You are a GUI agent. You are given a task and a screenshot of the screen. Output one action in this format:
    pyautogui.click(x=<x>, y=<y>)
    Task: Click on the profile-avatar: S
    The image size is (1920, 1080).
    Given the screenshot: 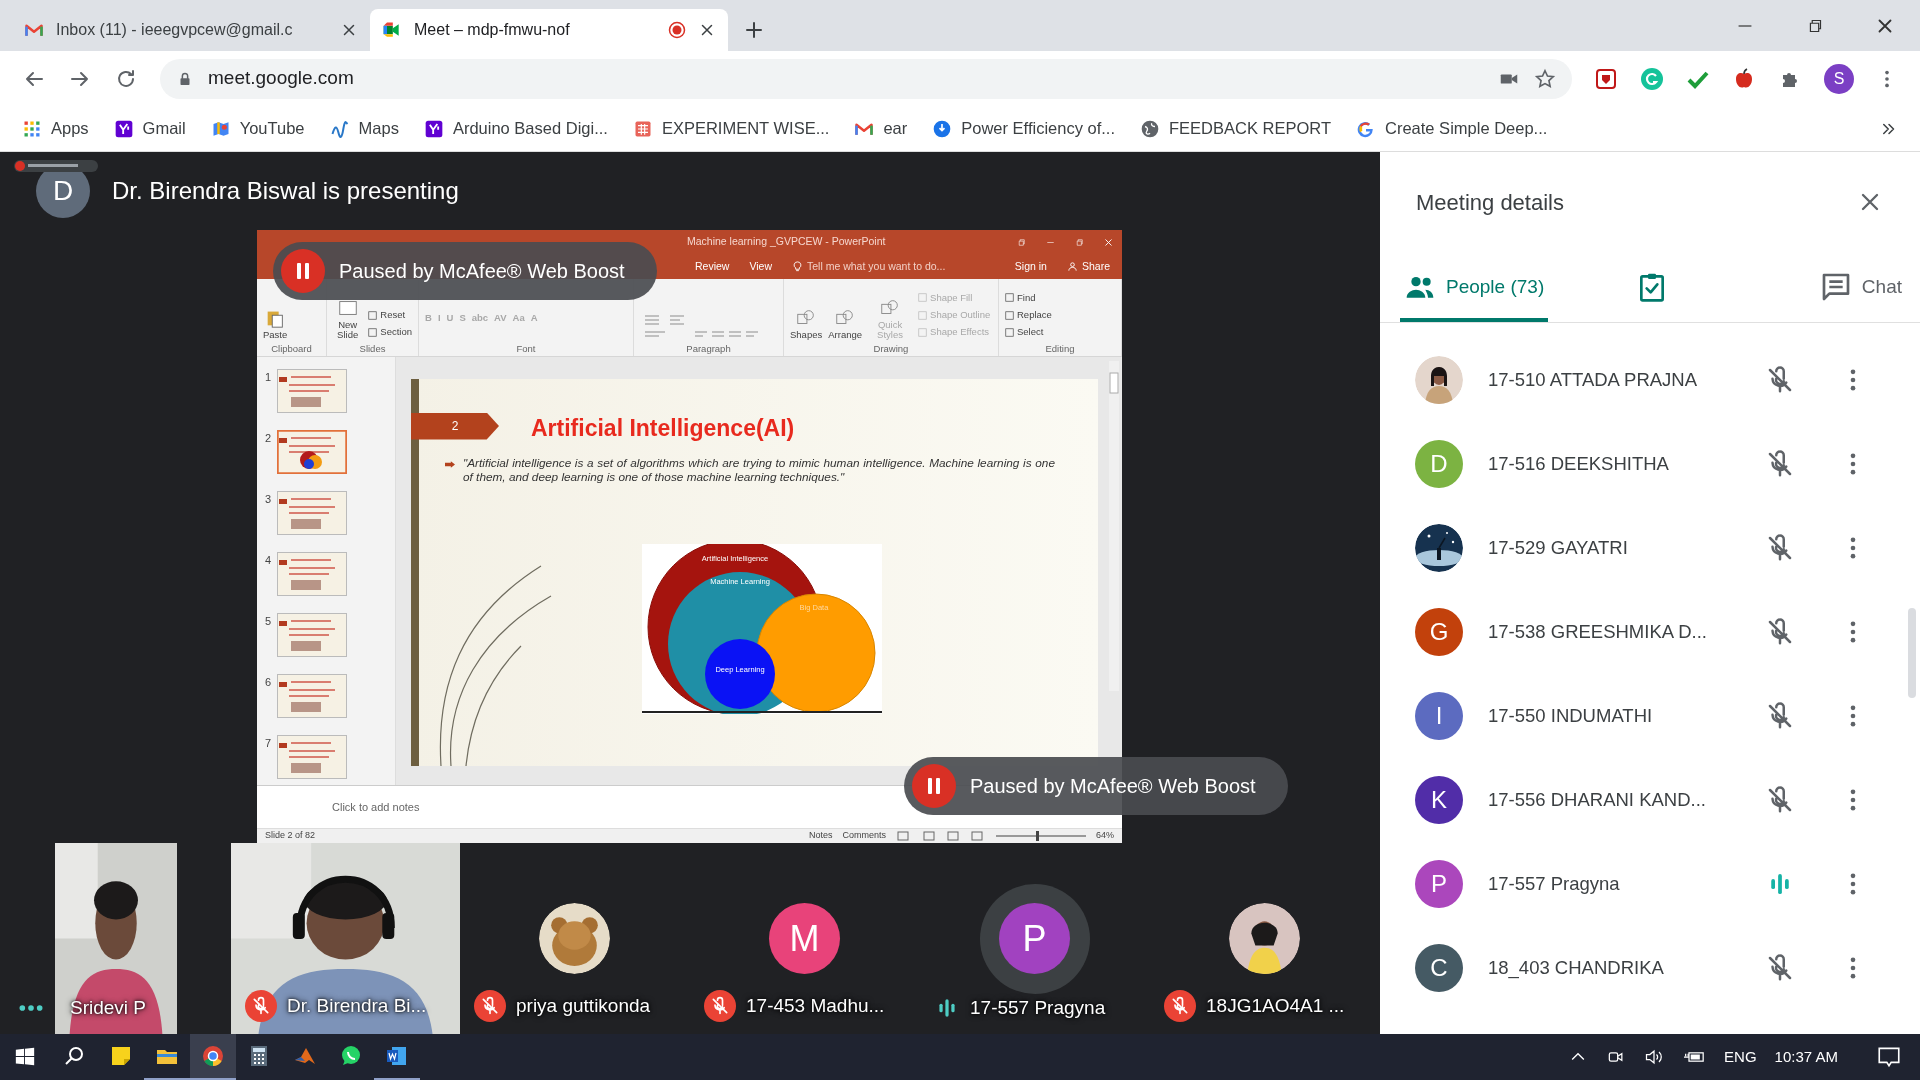 What is the action you would take?
    pyautogui.click(x=1839, y=78)
    